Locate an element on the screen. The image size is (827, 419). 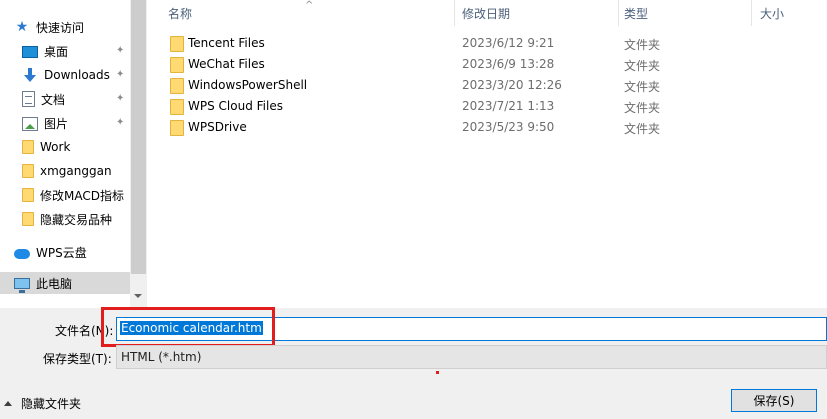
file-row: WindowsPowerShell 2023/3/20 12:26 文件夹 is located at coordinates (488, 85).